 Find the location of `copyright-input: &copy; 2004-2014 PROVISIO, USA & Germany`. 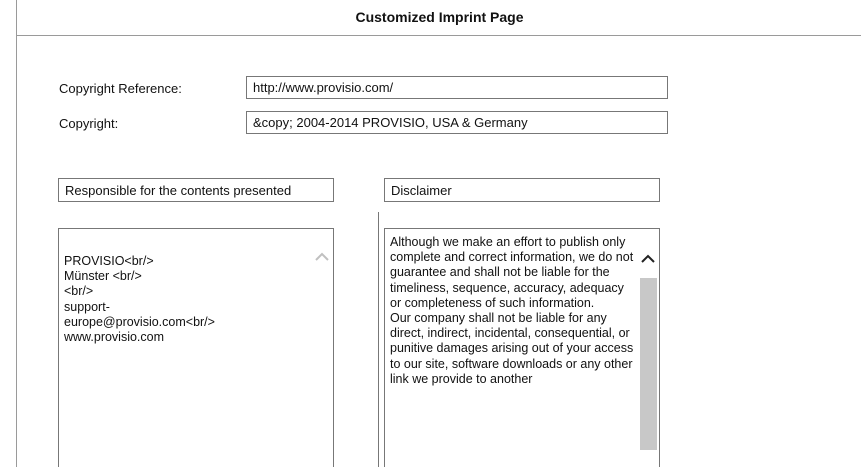

copyright-input: &copy; 2004-2014 PROVISIO, USA & Germany is located at coordinates (457, 122).